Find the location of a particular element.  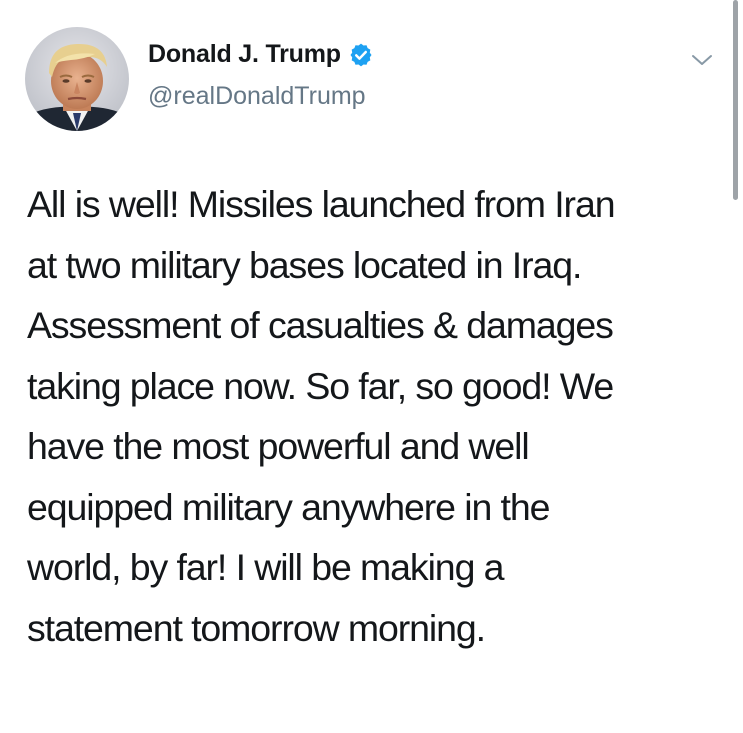

avatar-image is located at coordinates (77, 79).